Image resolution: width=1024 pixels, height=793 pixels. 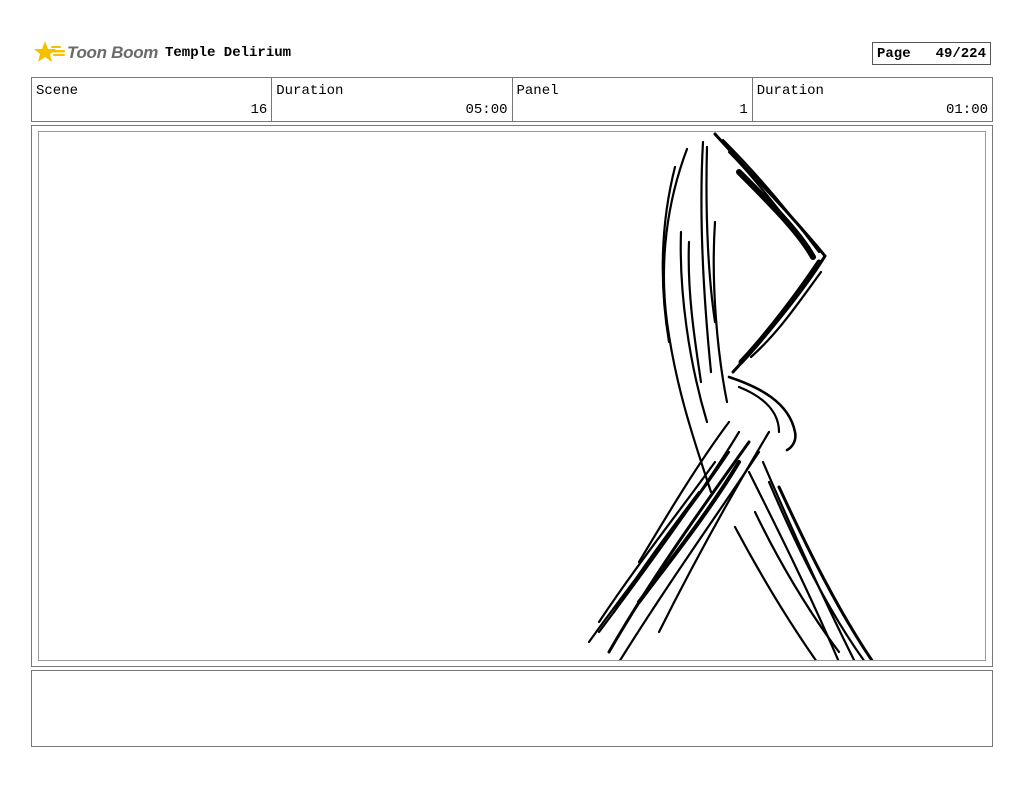 I want to click on panel-duration-label: Duration, so click(x=790, y=91).